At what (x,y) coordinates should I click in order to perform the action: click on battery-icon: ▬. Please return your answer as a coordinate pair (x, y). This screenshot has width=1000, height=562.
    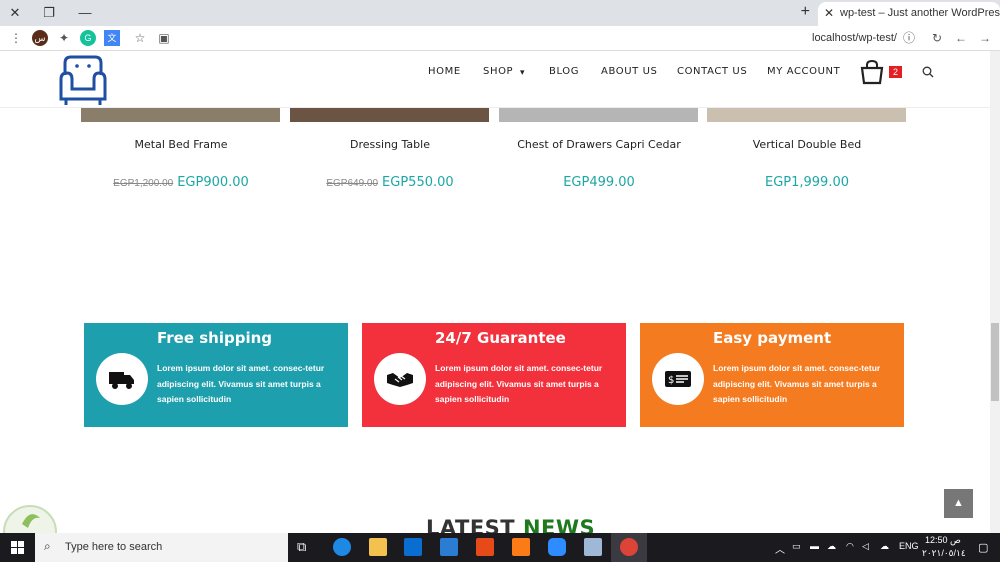
    Looking at the image, I should click on (814, 546).